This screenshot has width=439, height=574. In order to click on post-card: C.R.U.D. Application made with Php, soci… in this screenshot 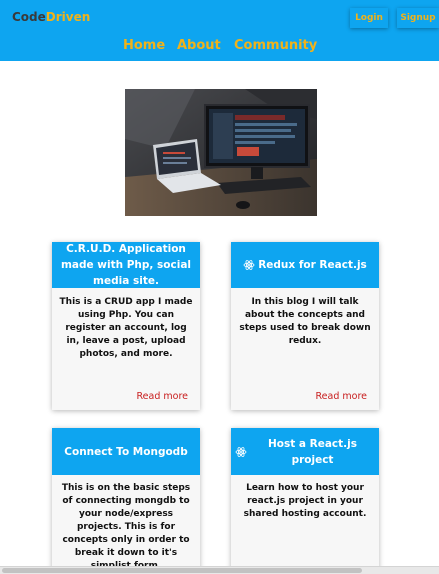, I will do `click(126, 326)`.